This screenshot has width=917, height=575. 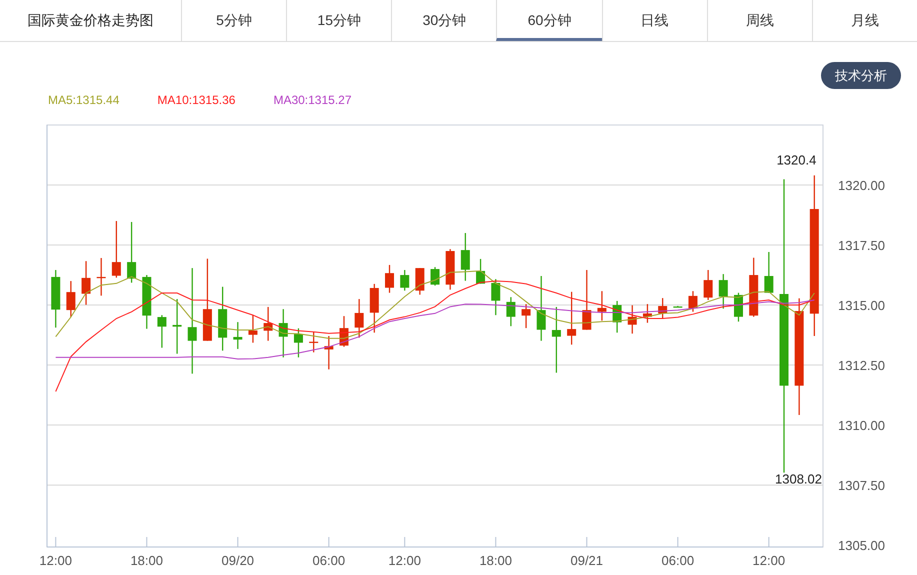 What do you see at coordinates (861, 75) in the screenshot?
I see `technical-analysis-button: 技术分析` at bounding box center [861, 75].